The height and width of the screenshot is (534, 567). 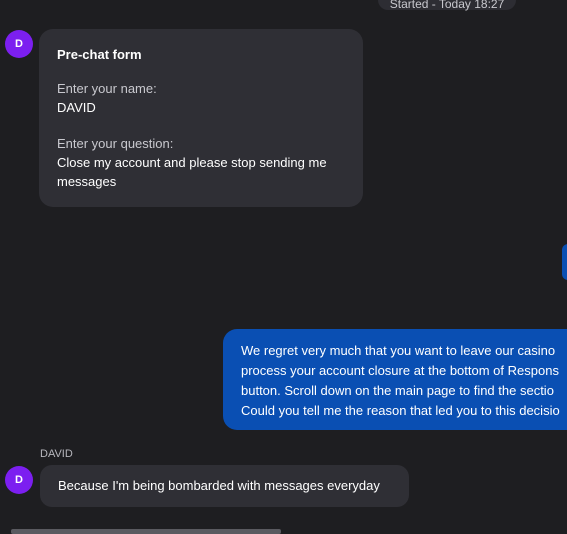 What do you see at coordinates (76, 107) in the screenshot?
I see `name-value: DAVID` at bounding box center [76, 107].